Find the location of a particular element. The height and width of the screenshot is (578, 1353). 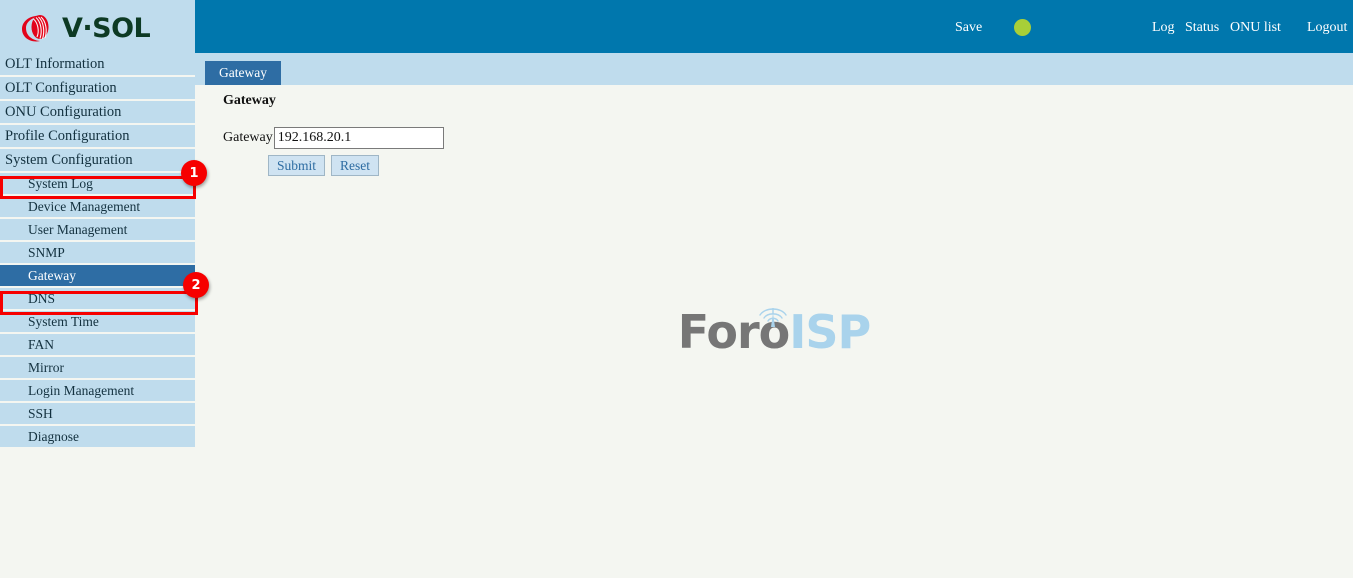

gateway-form-row: Gateway is located at coordinates (333, 138).